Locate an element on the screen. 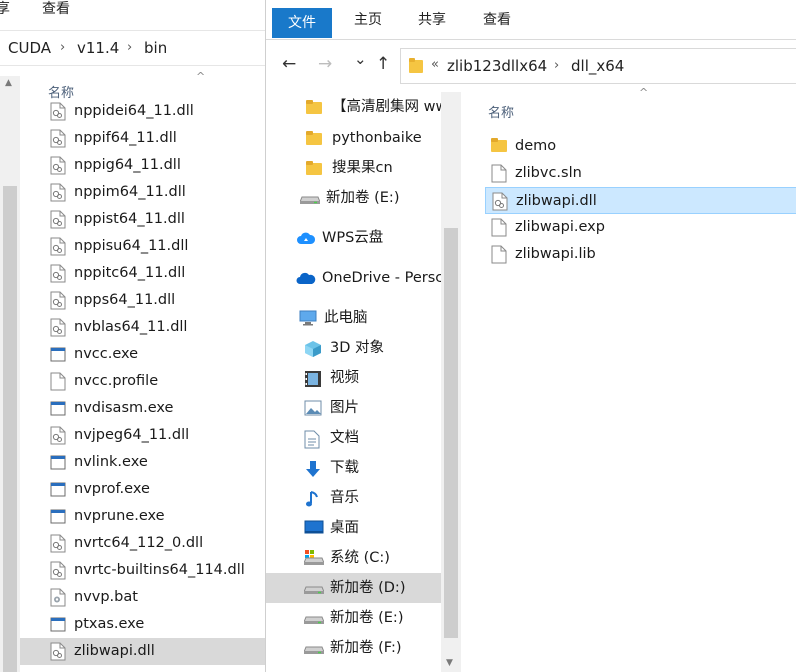  nav-pane-item: 新加卷 (F:) is located at coordinates (353, 648).